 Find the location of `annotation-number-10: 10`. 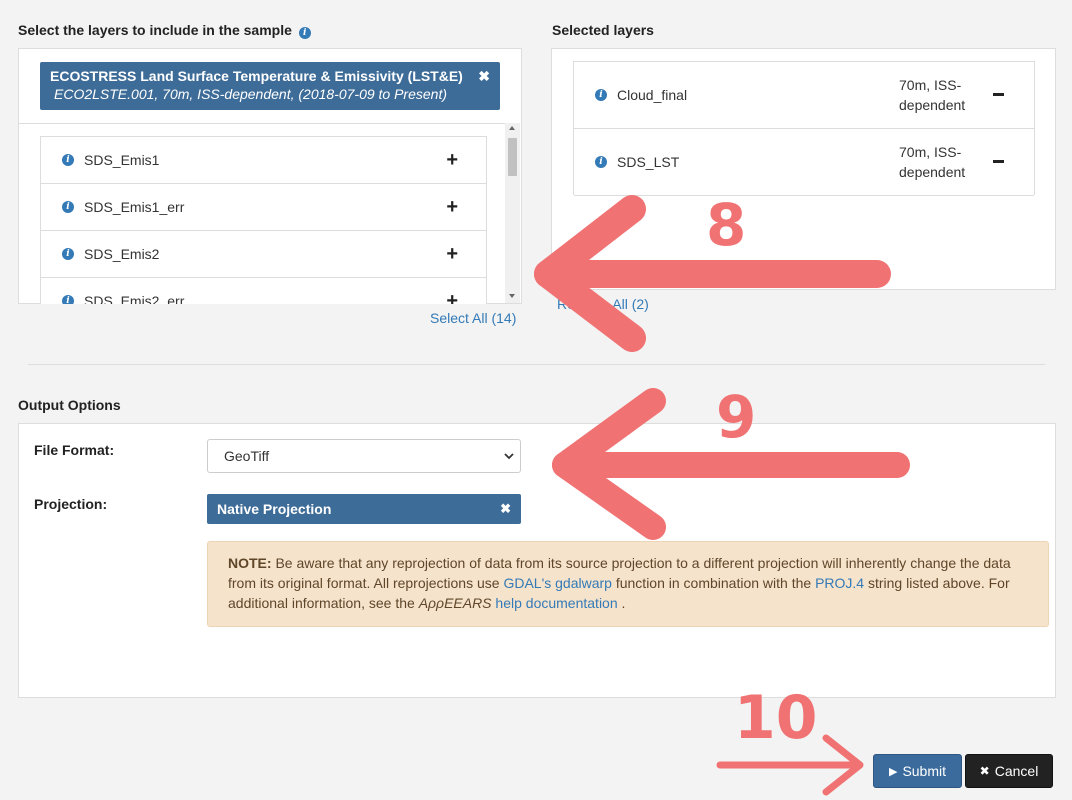

annotation-number-10: 10 is located at coordinates (776, 718).